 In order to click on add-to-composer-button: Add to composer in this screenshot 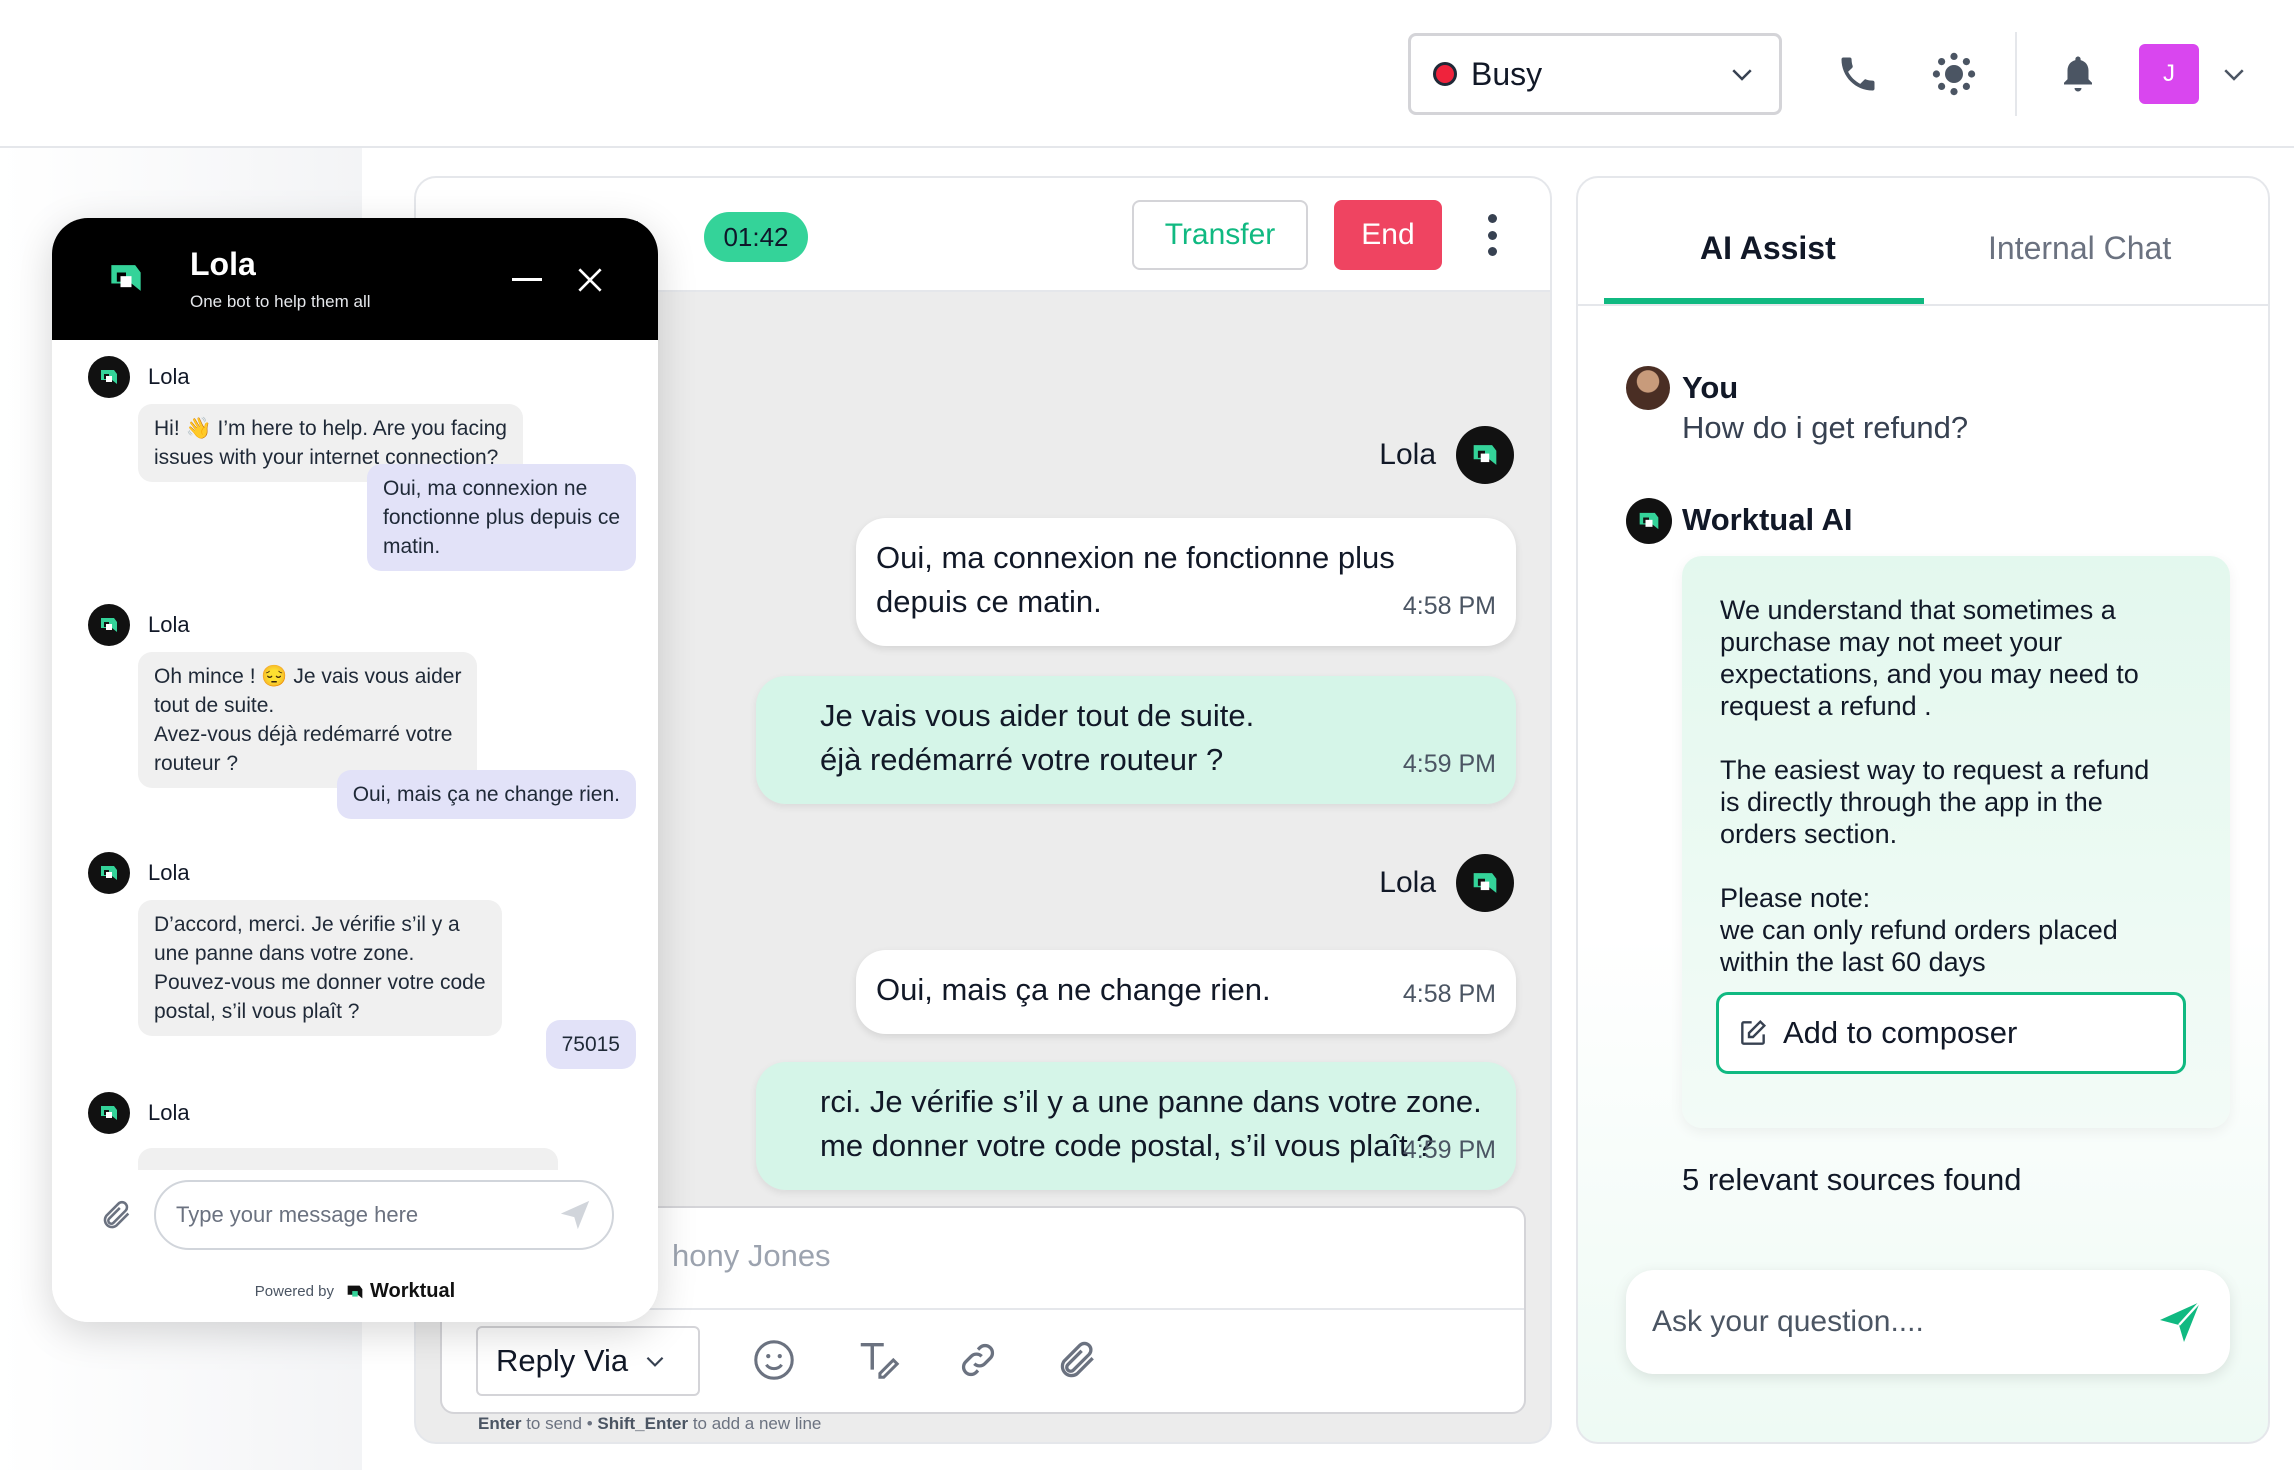, I will do `click(1951, 1033)`.